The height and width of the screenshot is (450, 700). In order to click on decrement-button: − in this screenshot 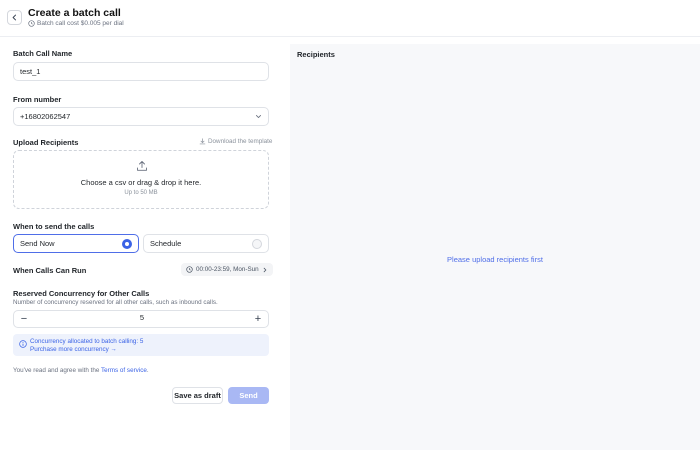, I will do `click(24, 319)`.